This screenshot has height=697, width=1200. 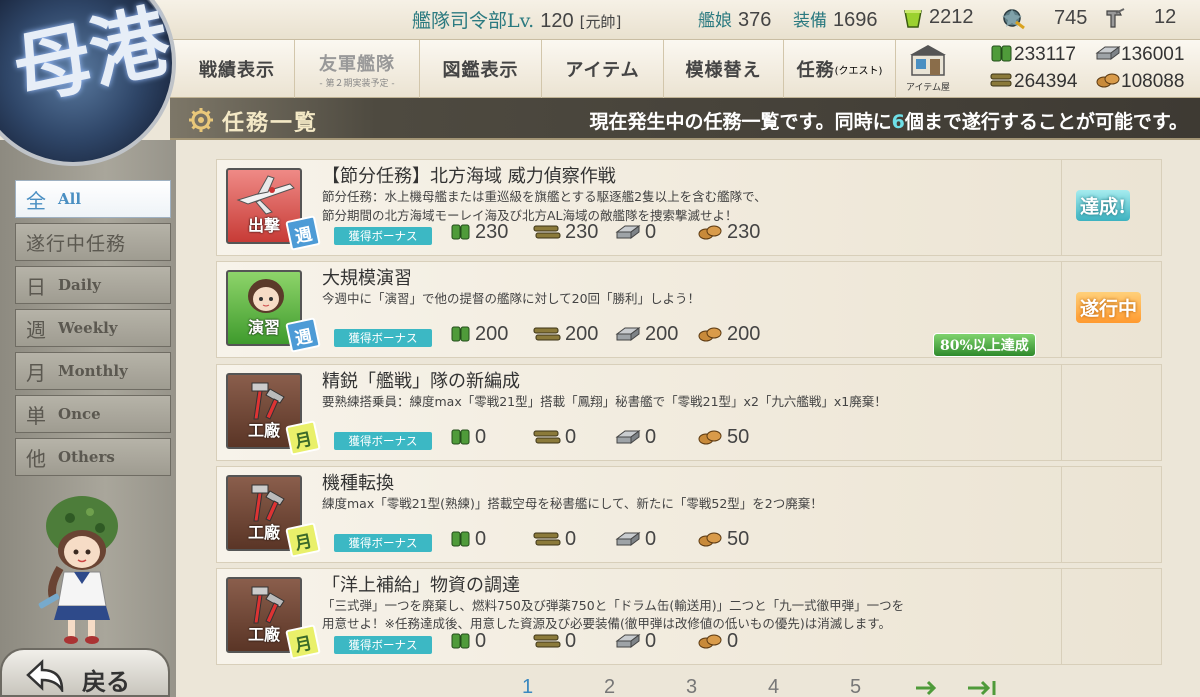 What do you see at coordinates (93, 199) in the screenshot?
I see `category-all: 全 All` at bounding box center [93, 199].